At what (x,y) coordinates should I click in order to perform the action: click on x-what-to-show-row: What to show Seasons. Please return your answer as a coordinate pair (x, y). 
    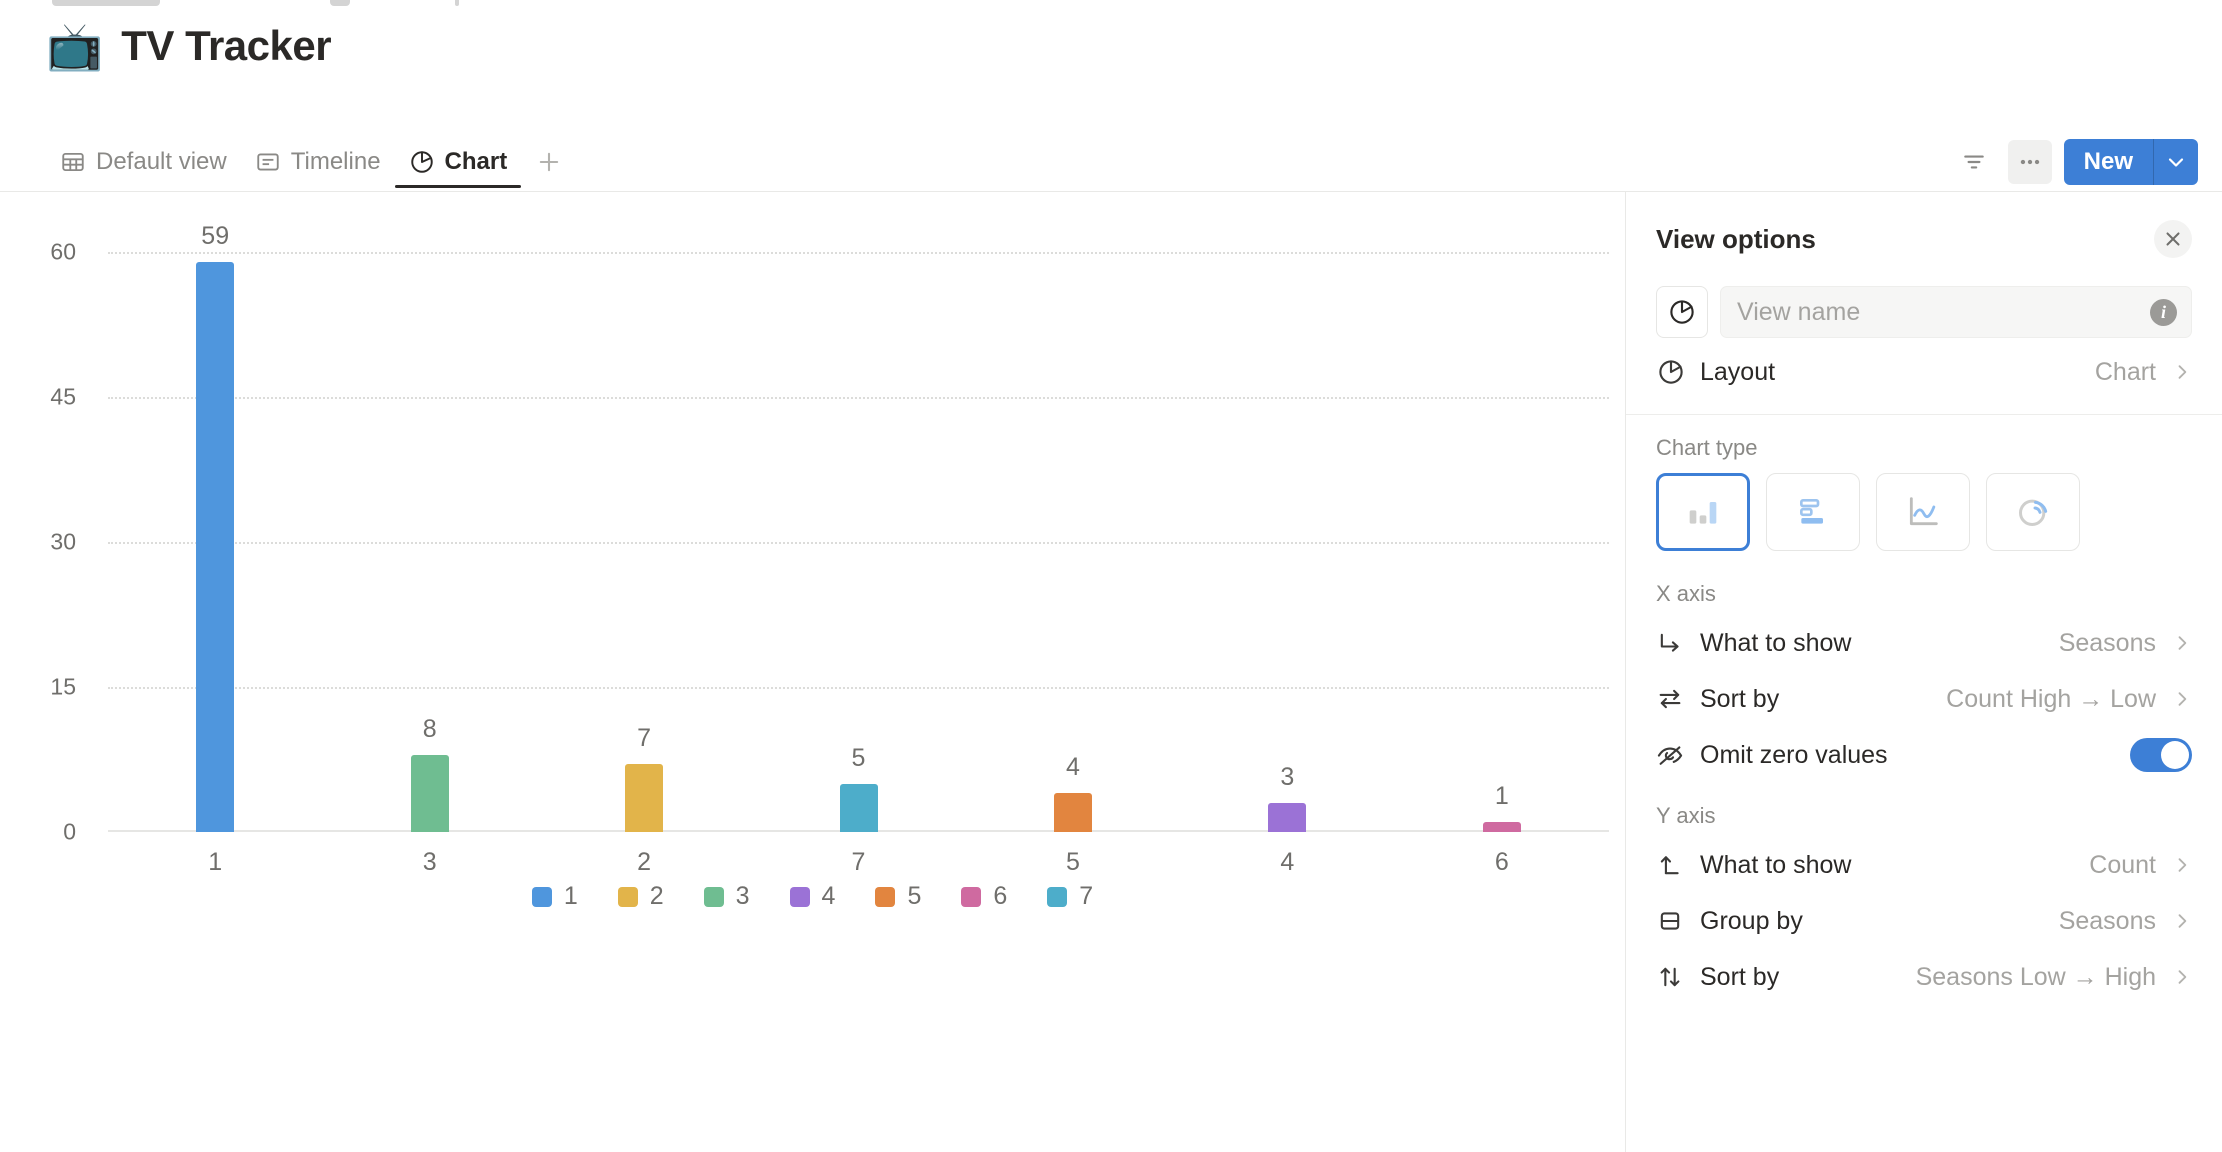
    Looking at the image, I should click on (1924, 643).